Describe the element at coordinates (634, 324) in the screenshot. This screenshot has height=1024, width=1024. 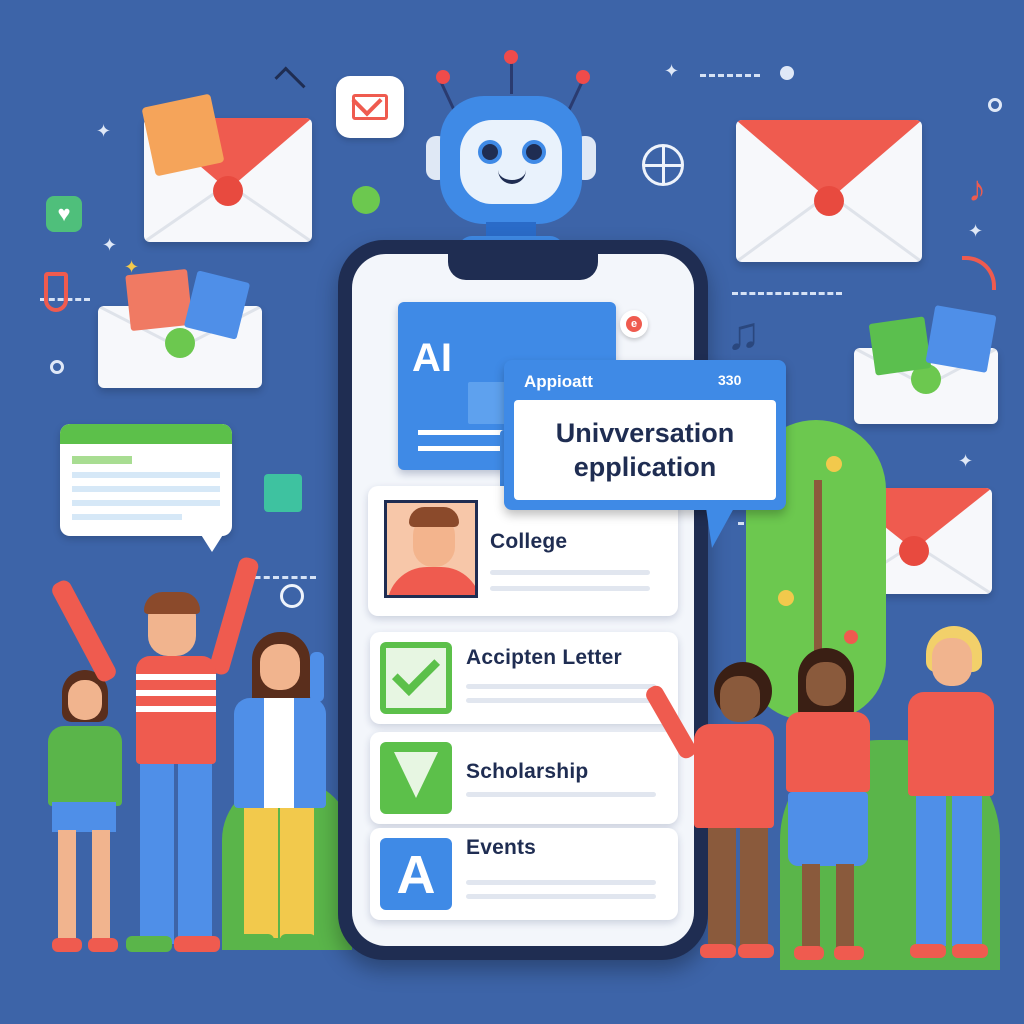
I see `notification-badge: e` at that location.